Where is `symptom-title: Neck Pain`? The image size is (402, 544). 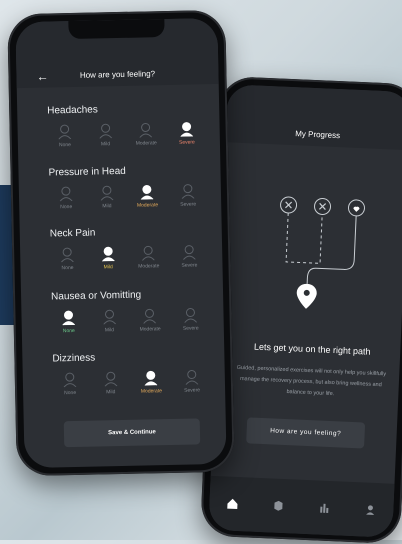 symptom-title: Neck Pain is located at coordinates (72, 233).